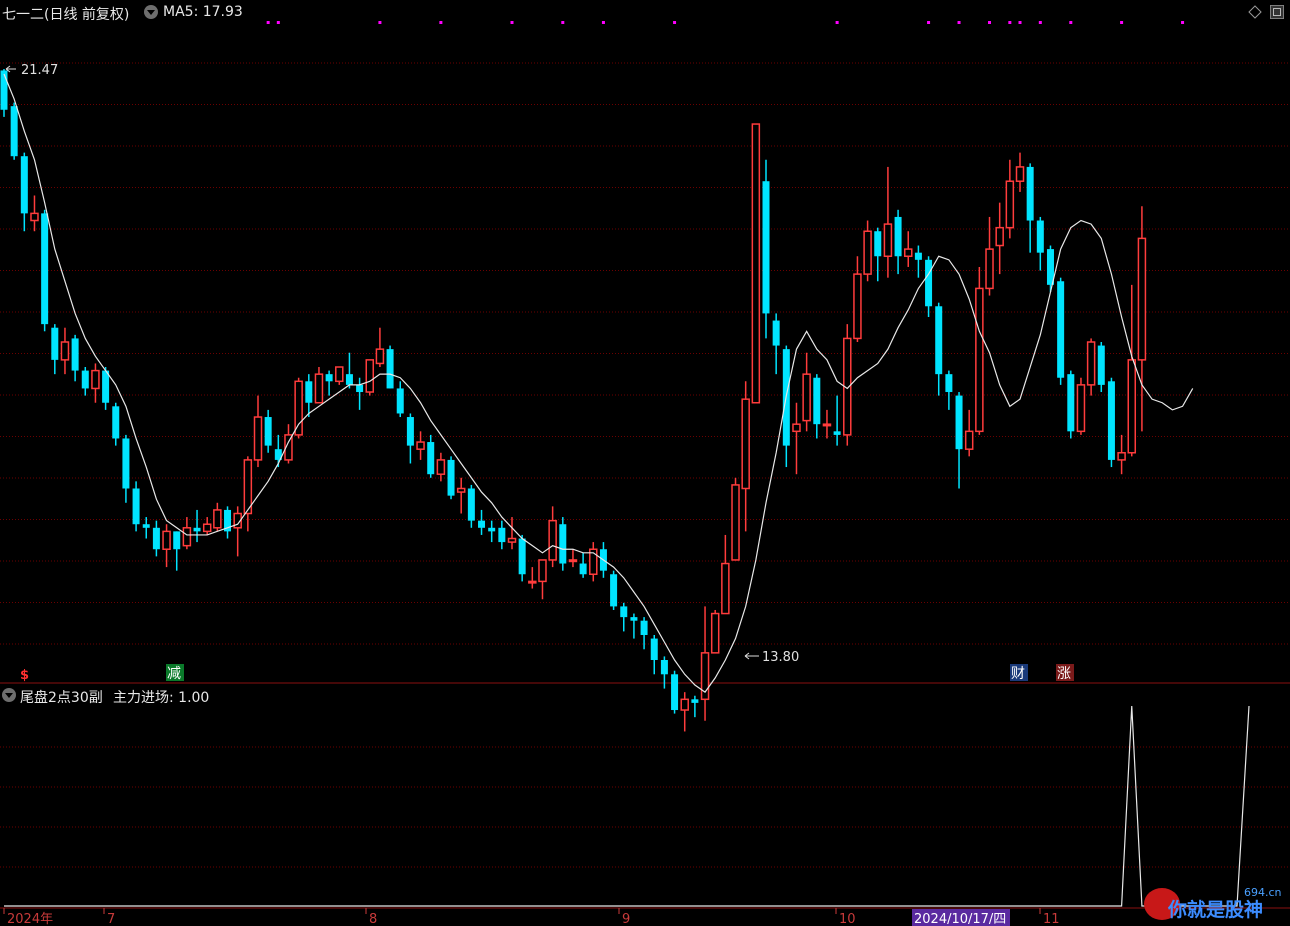 Image resolution: width=1290 pixels, height=926 pixels. What do you see at coordinates (373, 919) in the screenshot?
I see `x-tick-label: 8` at bounding box center [373, 919].